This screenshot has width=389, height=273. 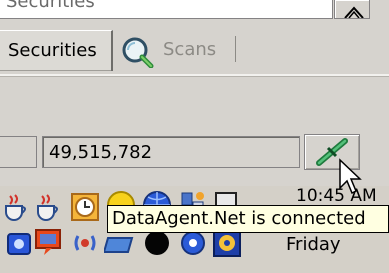 I want to click on top-dropdown-button, so click(x=352, y=9).